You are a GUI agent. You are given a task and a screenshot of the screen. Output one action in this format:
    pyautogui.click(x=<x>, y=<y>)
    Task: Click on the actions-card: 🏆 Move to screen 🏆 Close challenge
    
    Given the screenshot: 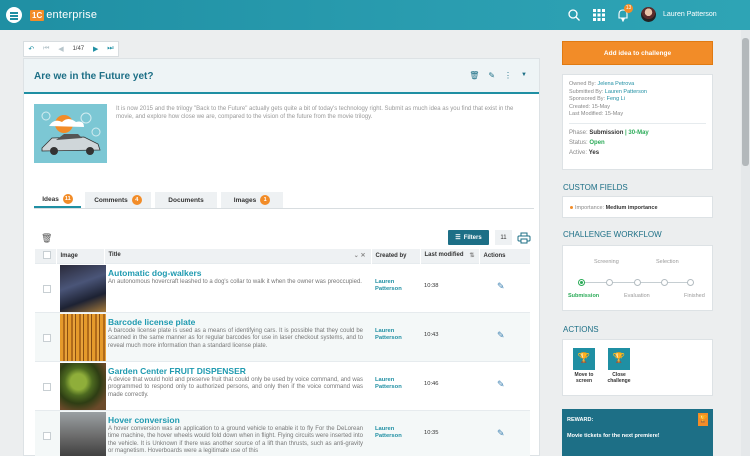 What is the action you would take?
    pyautogui.click(x=637, y=367)
    